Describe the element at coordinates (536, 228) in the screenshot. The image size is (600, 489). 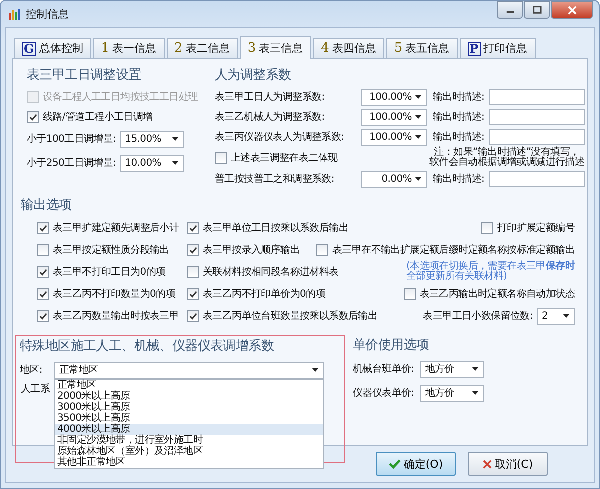
I see `checkbox-label: 打印扩展定额编号` at that location.